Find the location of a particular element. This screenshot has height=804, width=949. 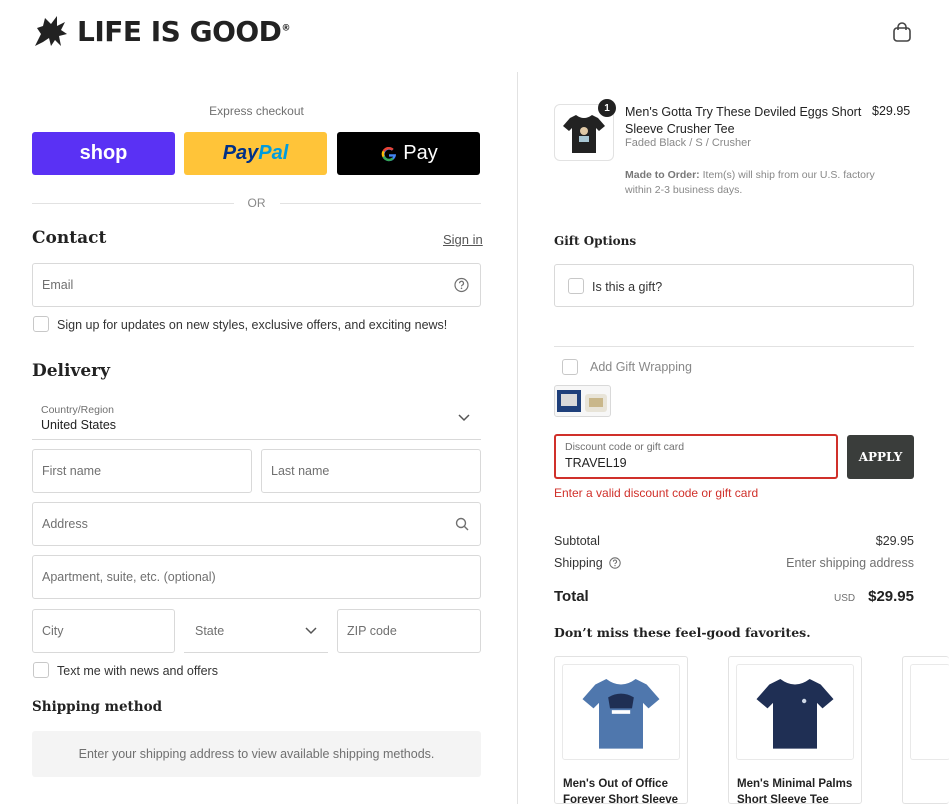

favorite-card: Men's Minimal Palms Short Sleeve Tee is located at coordinates (795, 730).